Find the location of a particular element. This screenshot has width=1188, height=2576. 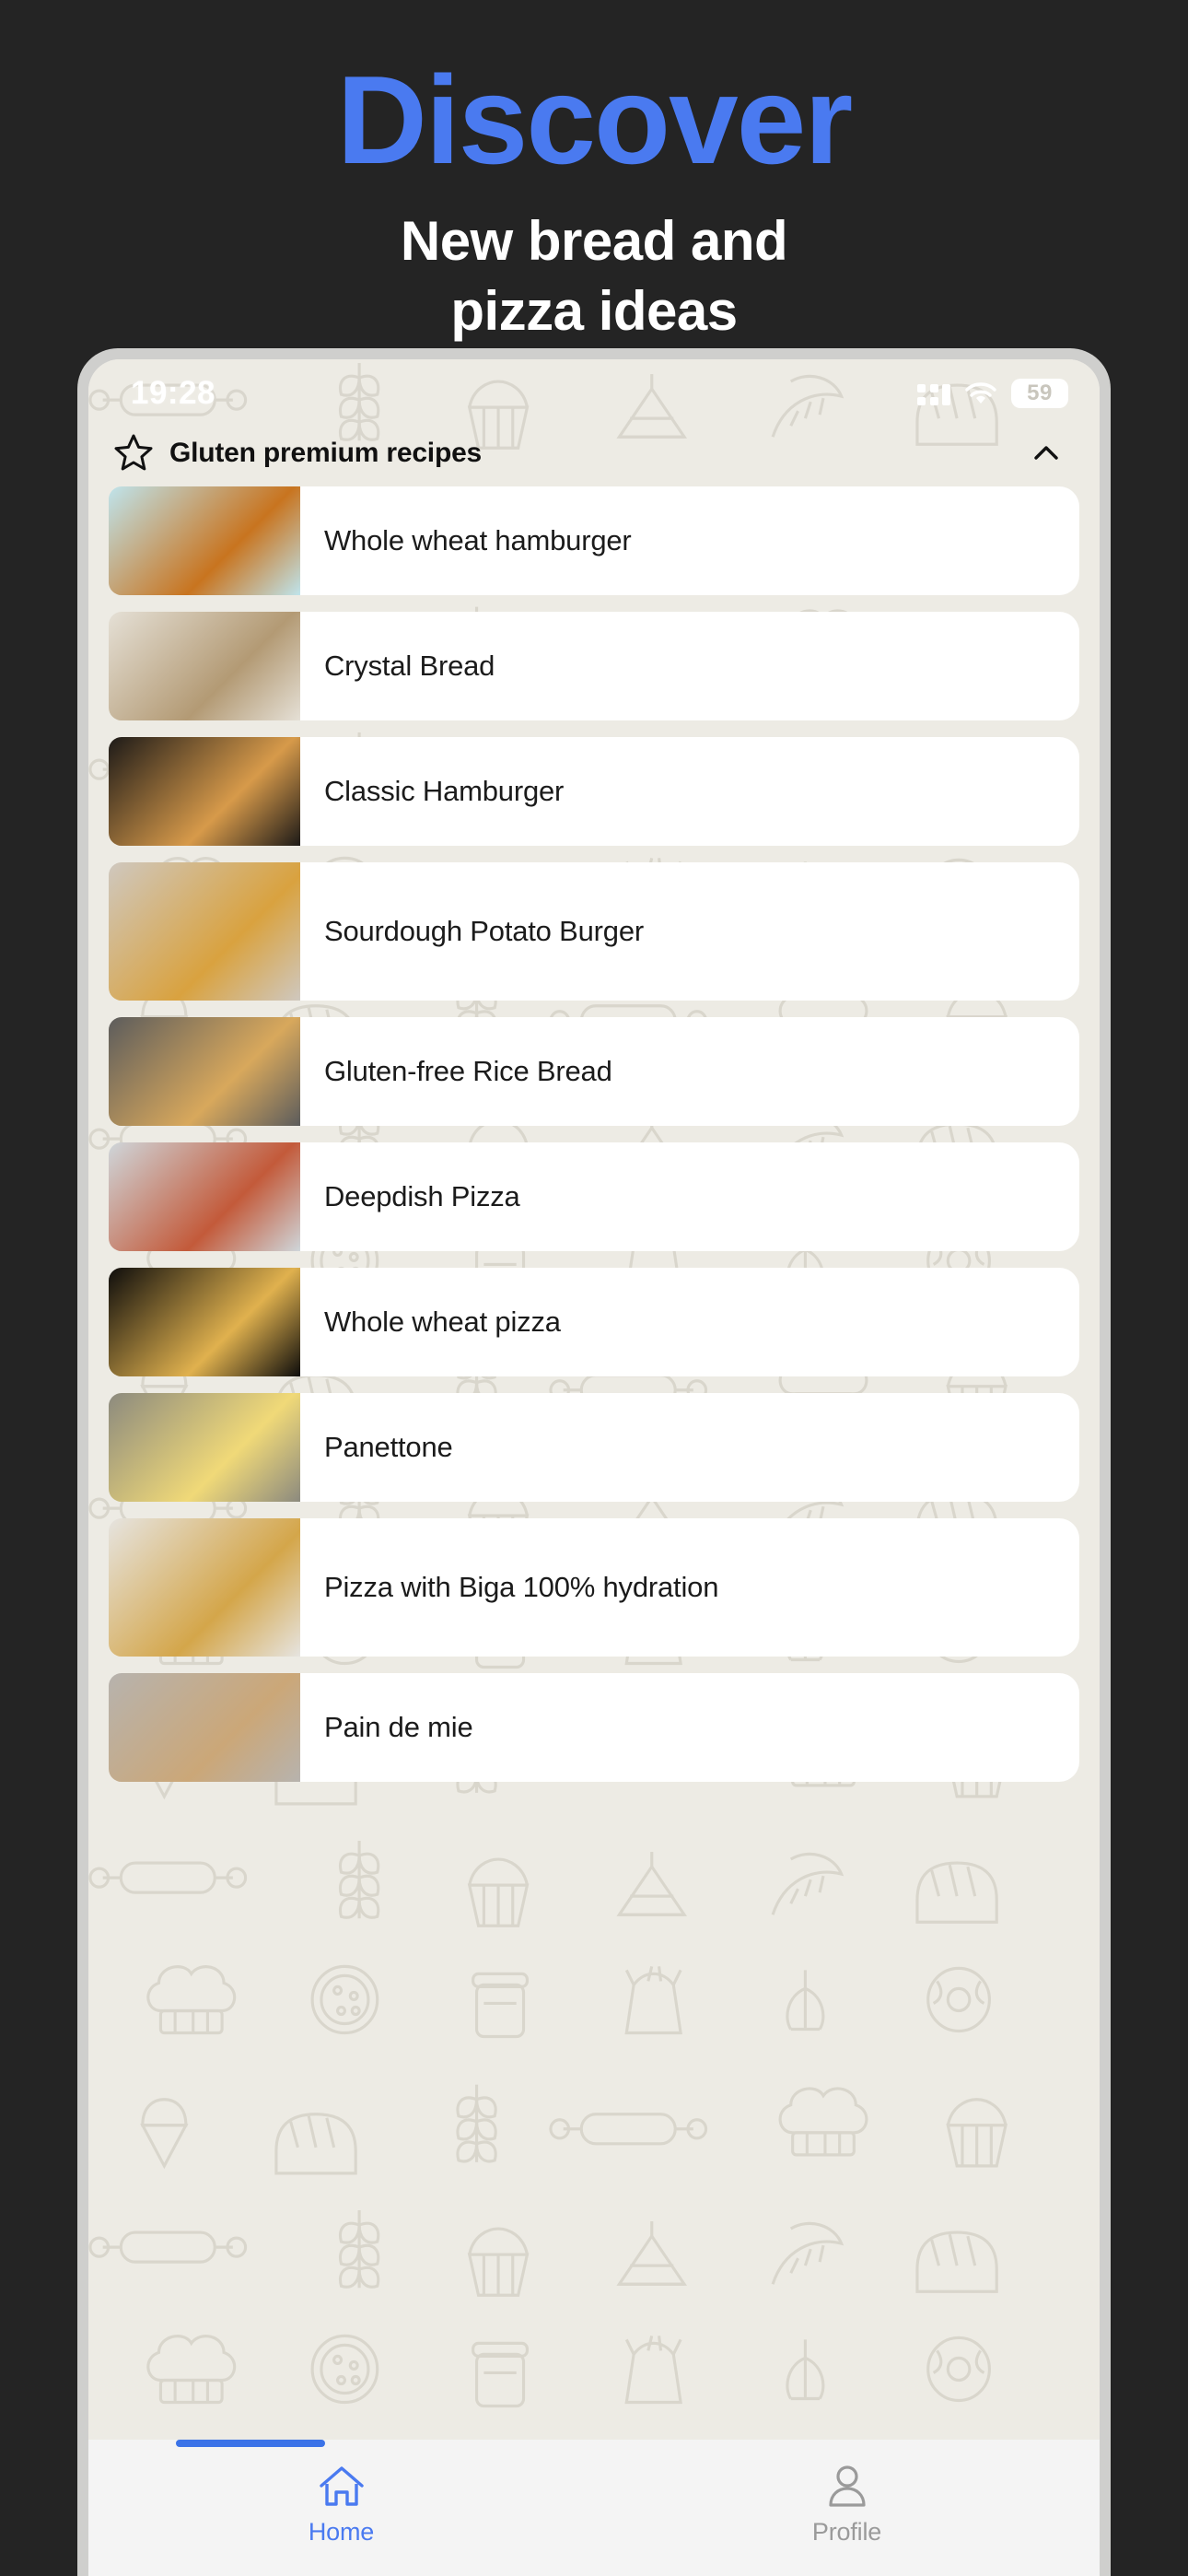

recipe-card-body: Deepdish Pizza is located at coordinates (689, 1196).